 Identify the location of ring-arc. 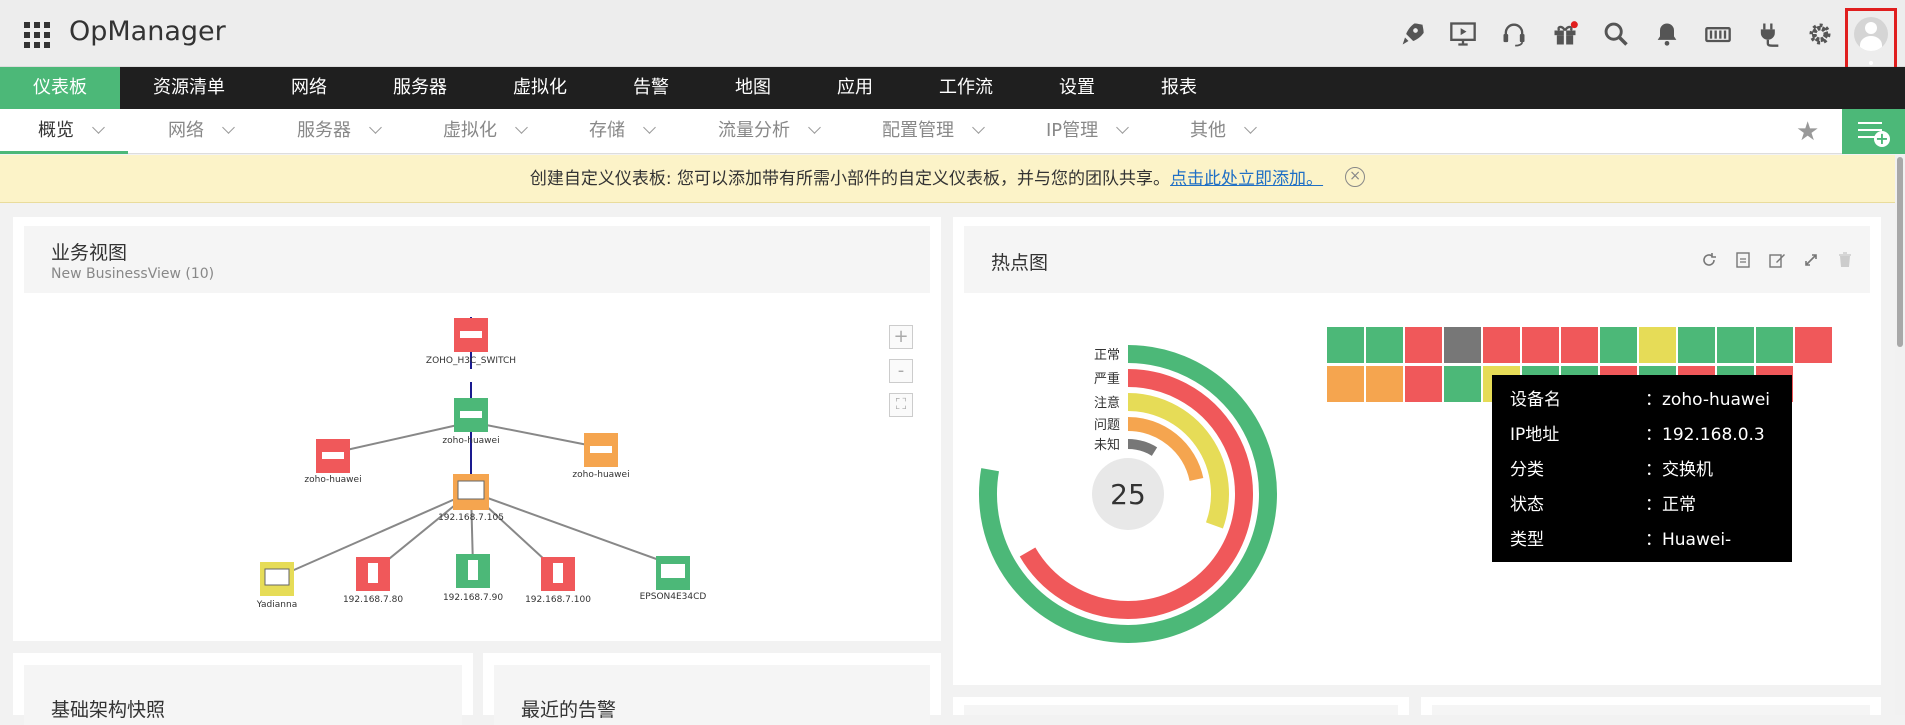
(1142, 447).